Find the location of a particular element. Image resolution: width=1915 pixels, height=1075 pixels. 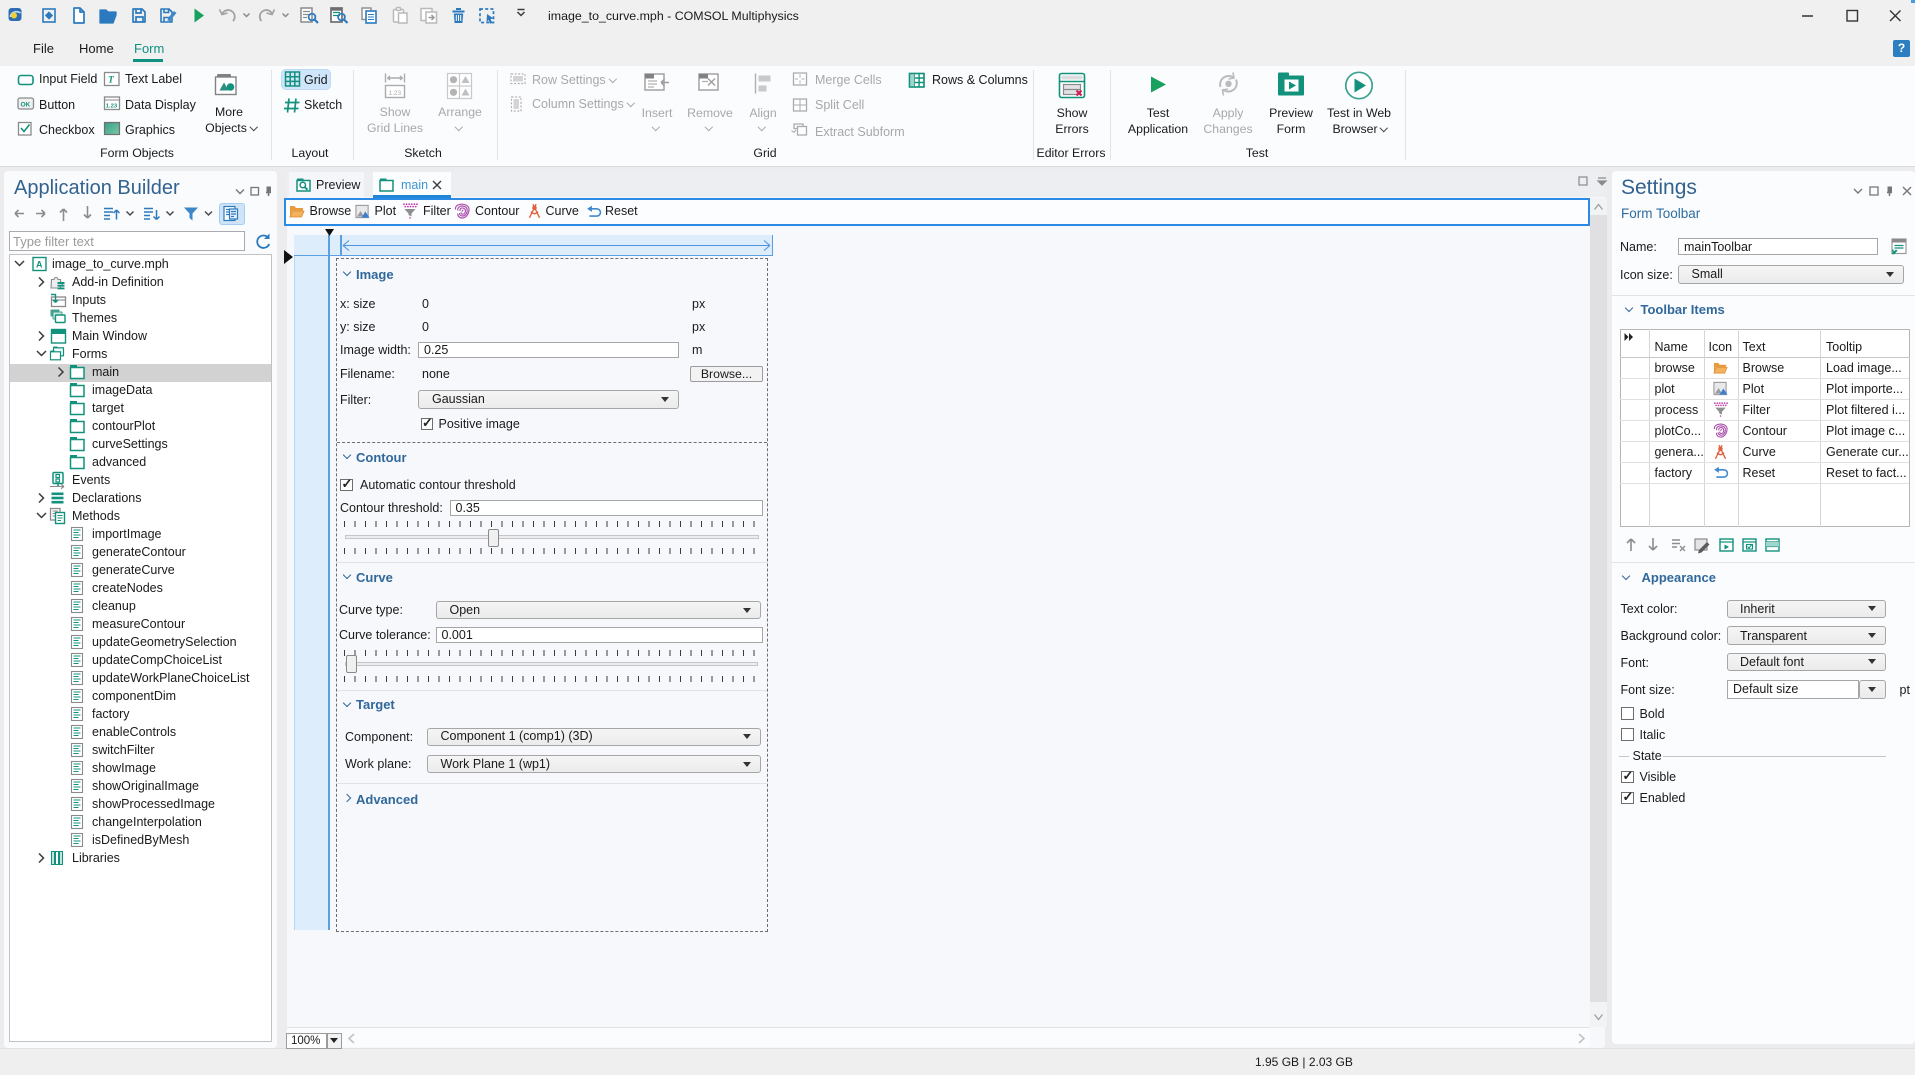

svg-text: A is located at coordinates (39, 265).